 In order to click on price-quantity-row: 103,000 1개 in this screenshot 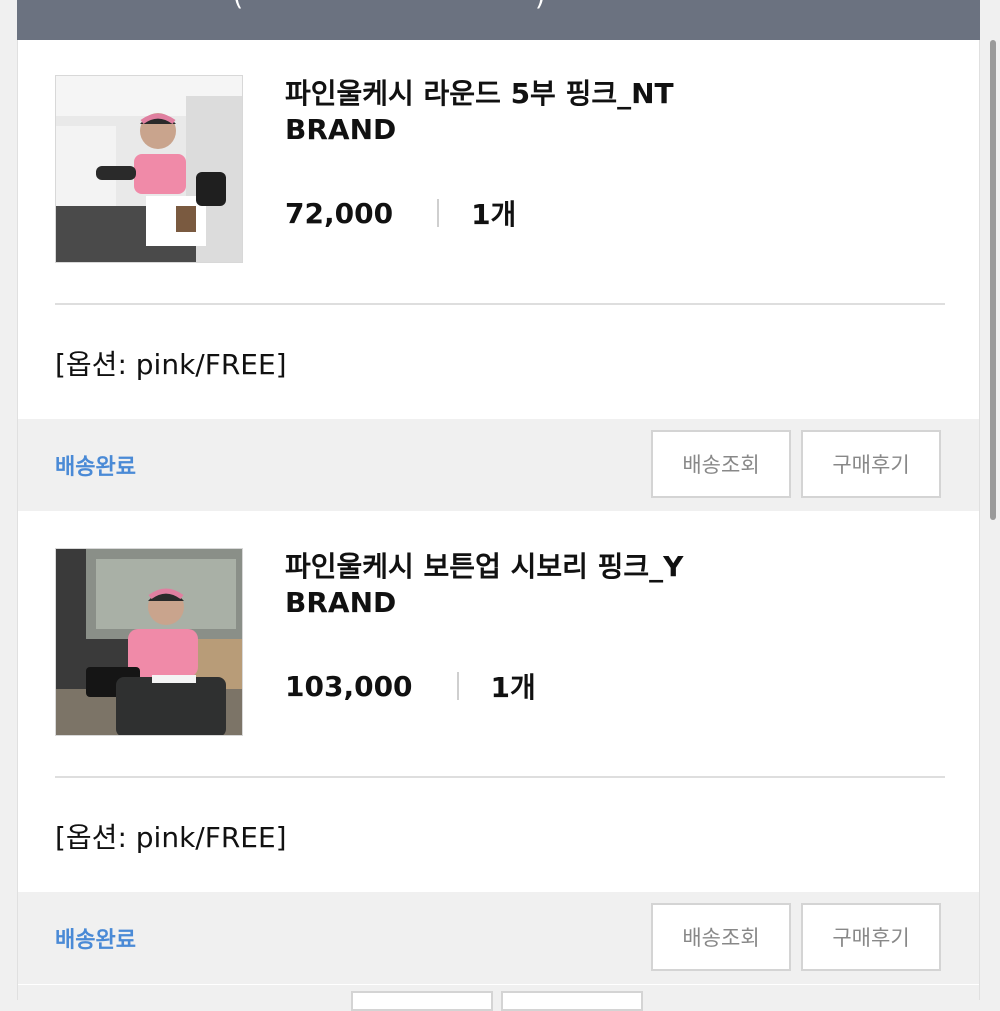, I will do `click(410, 686)`.